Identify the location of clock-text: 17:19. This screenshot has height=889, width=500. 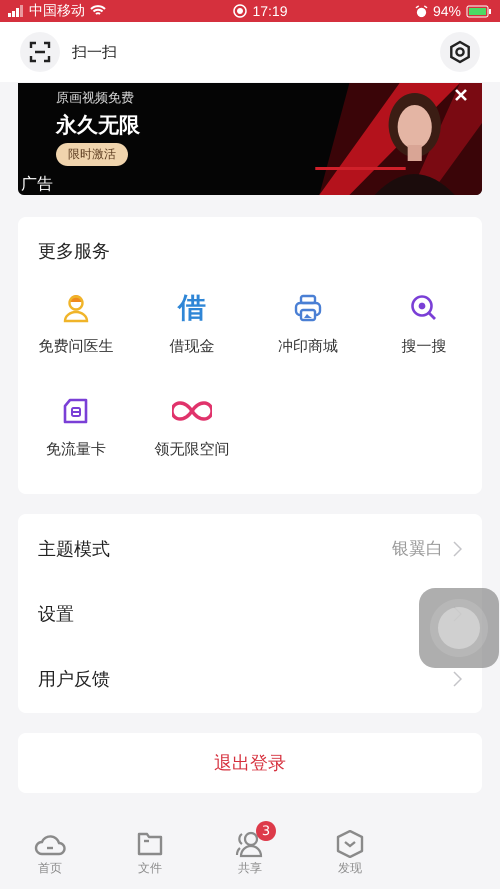
(270, 11).